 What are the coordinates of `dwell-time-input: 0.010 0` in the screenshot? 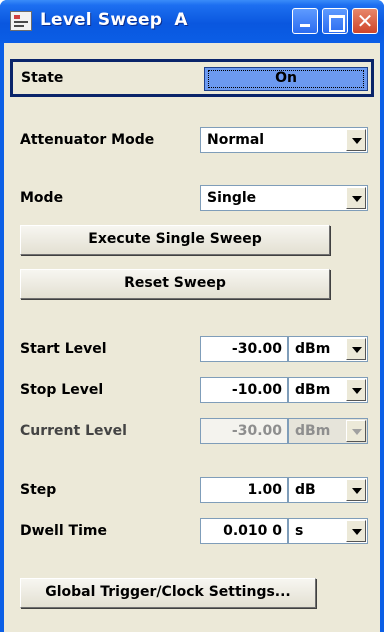 It's located at (244, 531).